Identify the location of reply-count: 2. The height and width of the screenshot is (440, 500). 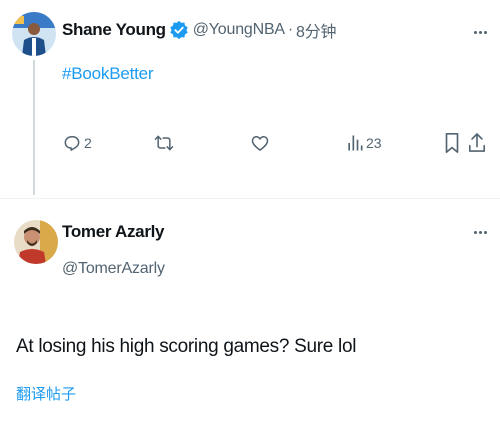
(88, 143).